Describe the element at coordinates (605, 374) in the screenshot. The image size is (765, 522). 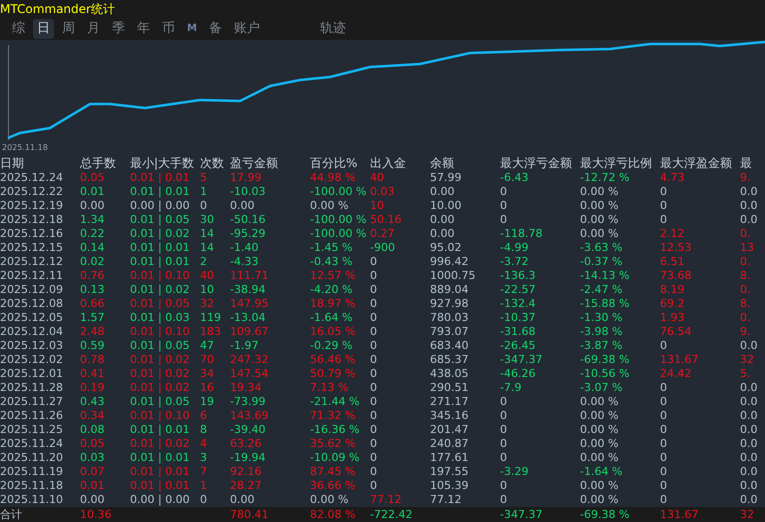
I see `table-cell-text: -10.56 %` at that location.